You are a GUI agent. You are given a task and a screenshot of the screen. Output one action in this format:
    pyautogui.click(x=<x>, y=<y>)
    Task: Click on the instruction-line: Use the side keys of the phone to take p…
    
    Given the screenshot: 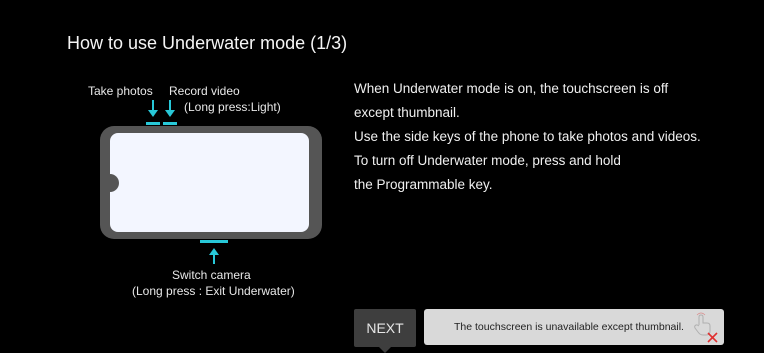 What is the action you would take?
    pyautogui.click(x=527, y=136)
    